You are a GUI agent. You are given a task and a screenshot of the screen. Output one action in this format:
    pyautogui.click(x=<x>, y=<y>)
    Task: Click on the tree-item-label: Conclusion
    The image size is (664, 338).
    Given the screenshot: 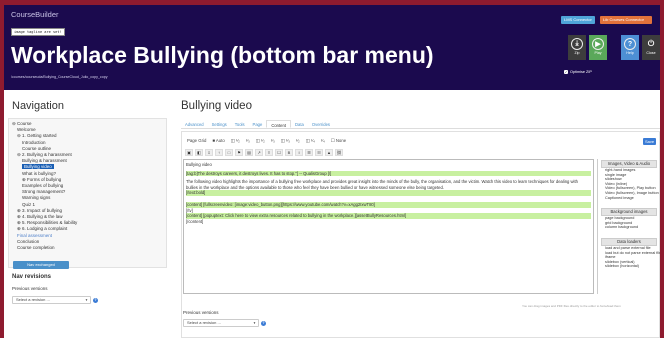 What is the action you would take?
    pyautogui.click(x=28, y=241)
    